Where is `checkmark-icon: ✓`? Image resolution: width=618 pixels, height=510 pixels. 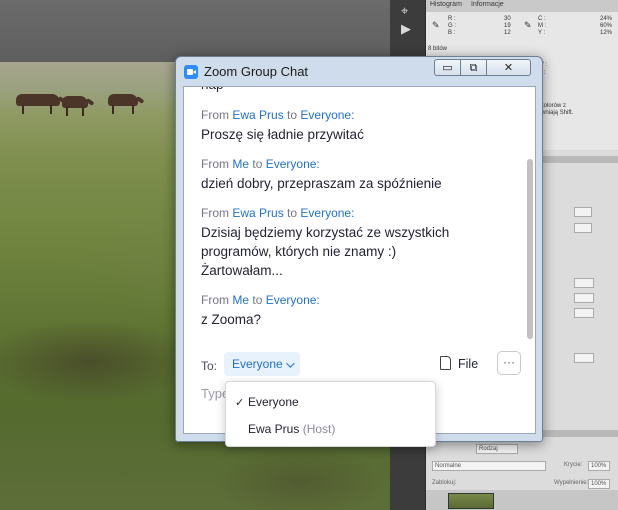
checkmark-icon: ✓ is located at coordinates (240, 402).